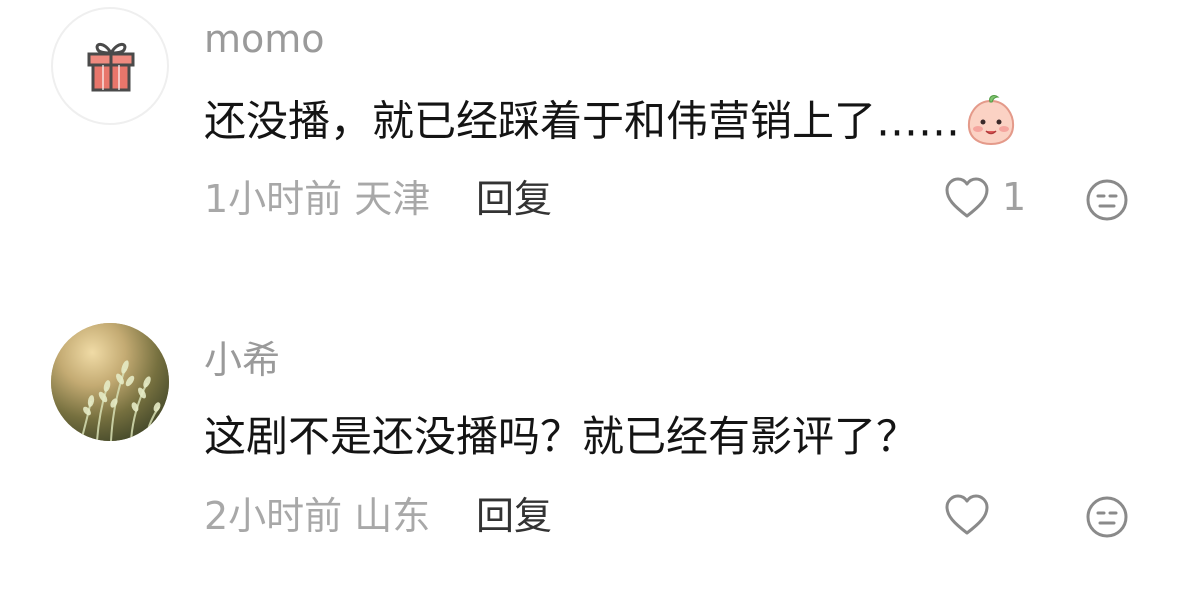 This screenshot has height=609, width=1200. I want to click on peach-smile-emoji-icon, so click(991, 120).